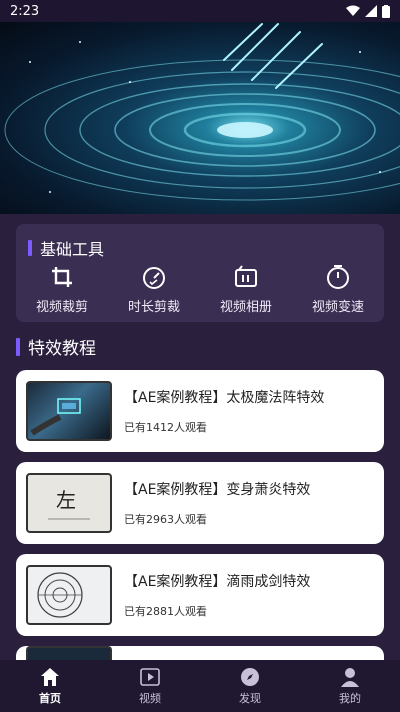 This screenshot has height=712, width=400. I want to click on crop-icon, so click(62, 277).